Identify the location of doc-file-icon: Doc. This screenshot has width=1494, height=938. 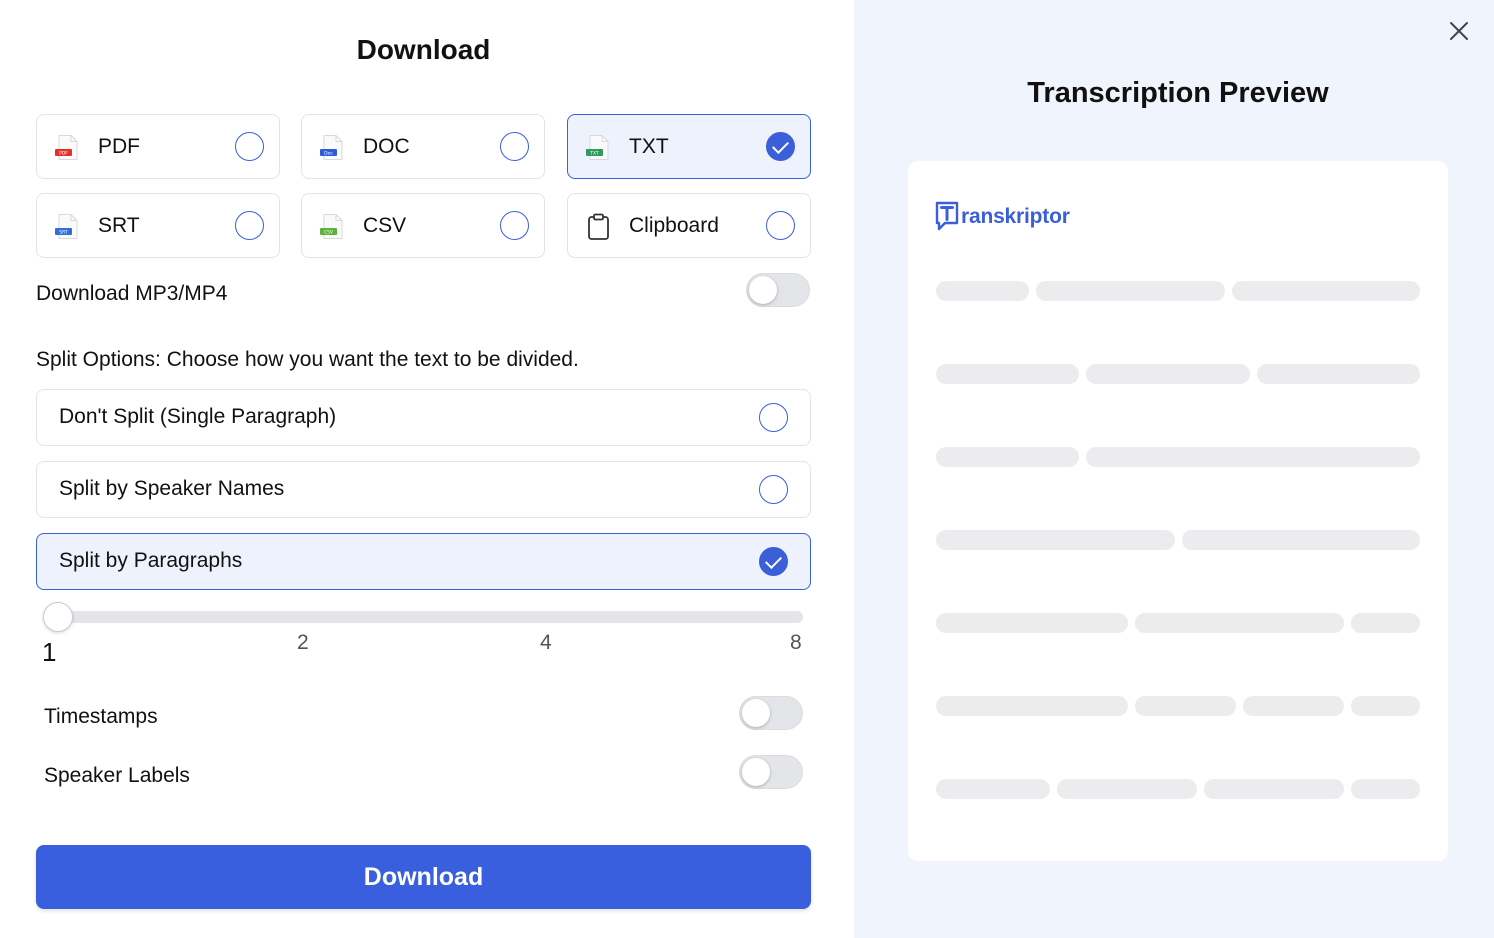
(331, 147).